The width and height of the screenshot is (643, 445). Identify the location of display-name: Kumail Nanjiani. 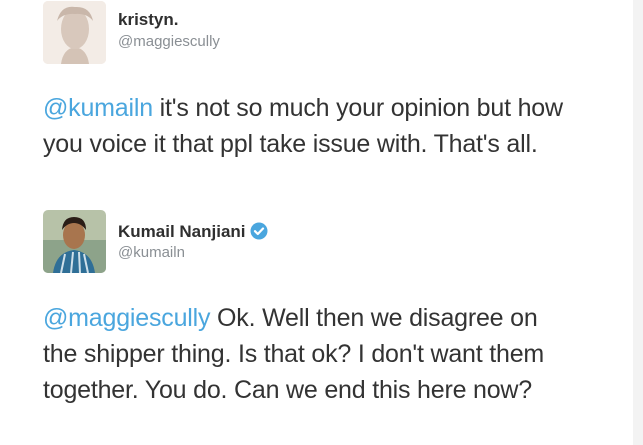
(193, 233).